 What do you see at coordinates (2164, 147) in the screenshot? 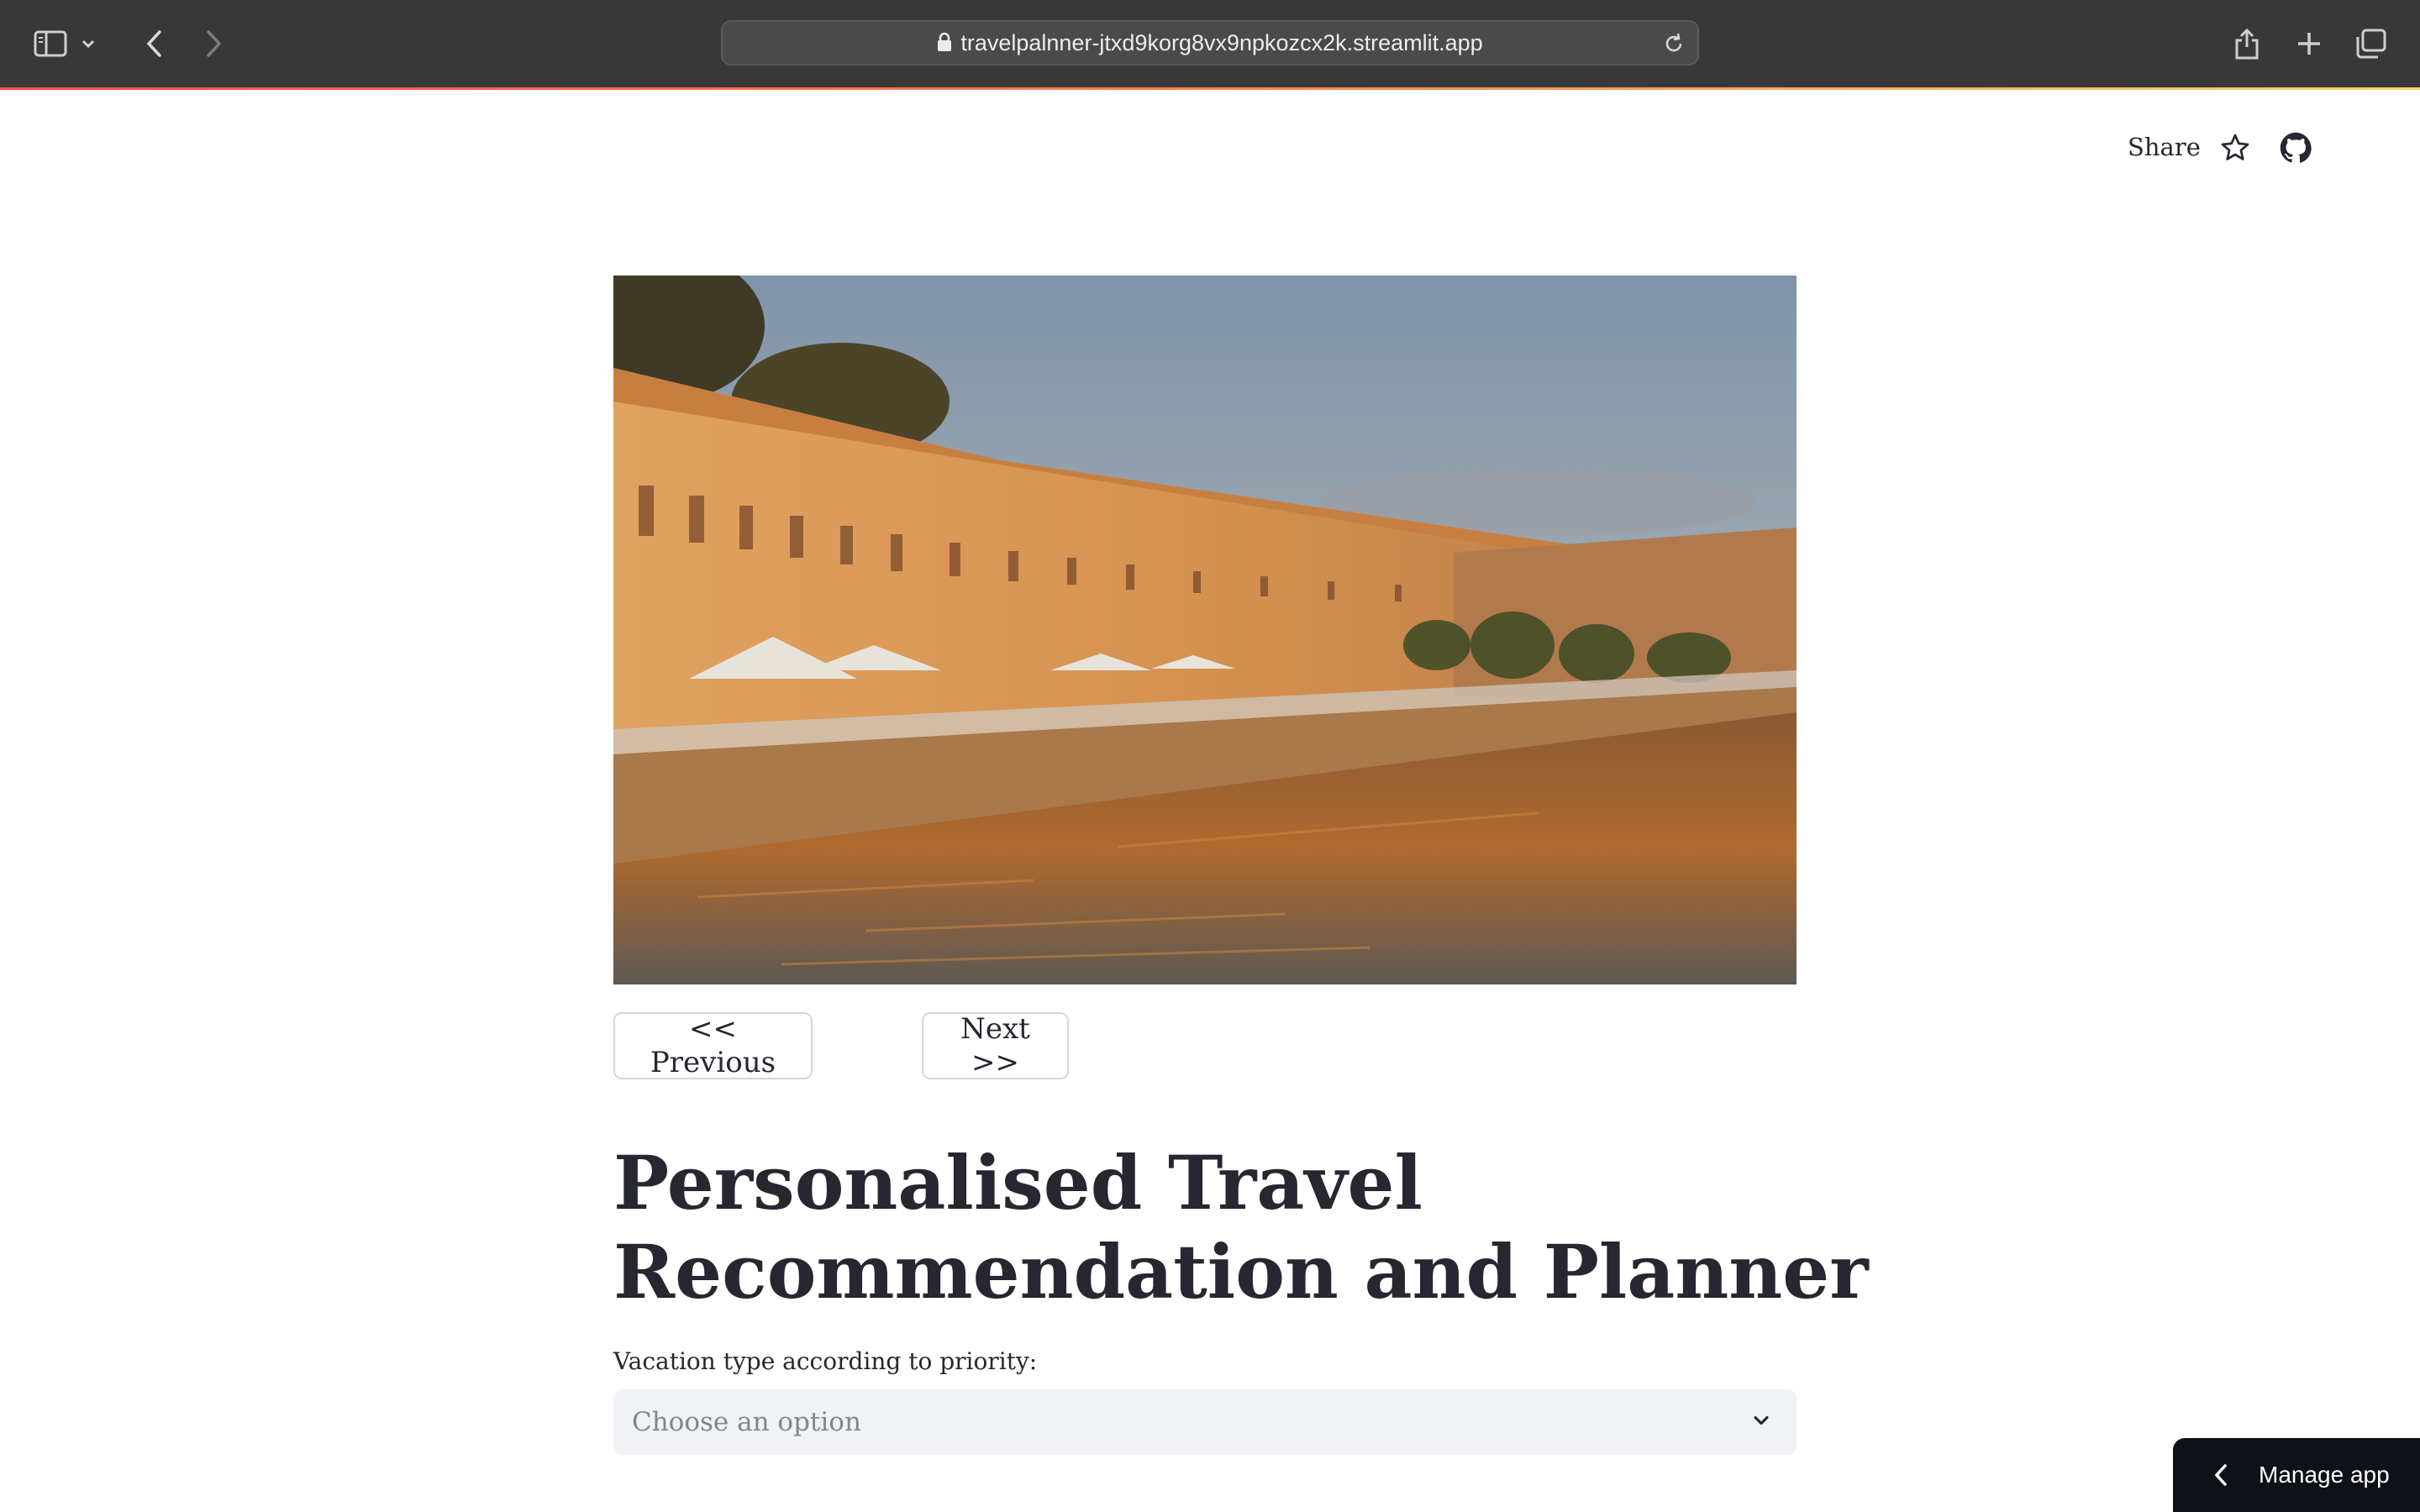
I see `share-button: Share` at bounding box center [2164, 147].